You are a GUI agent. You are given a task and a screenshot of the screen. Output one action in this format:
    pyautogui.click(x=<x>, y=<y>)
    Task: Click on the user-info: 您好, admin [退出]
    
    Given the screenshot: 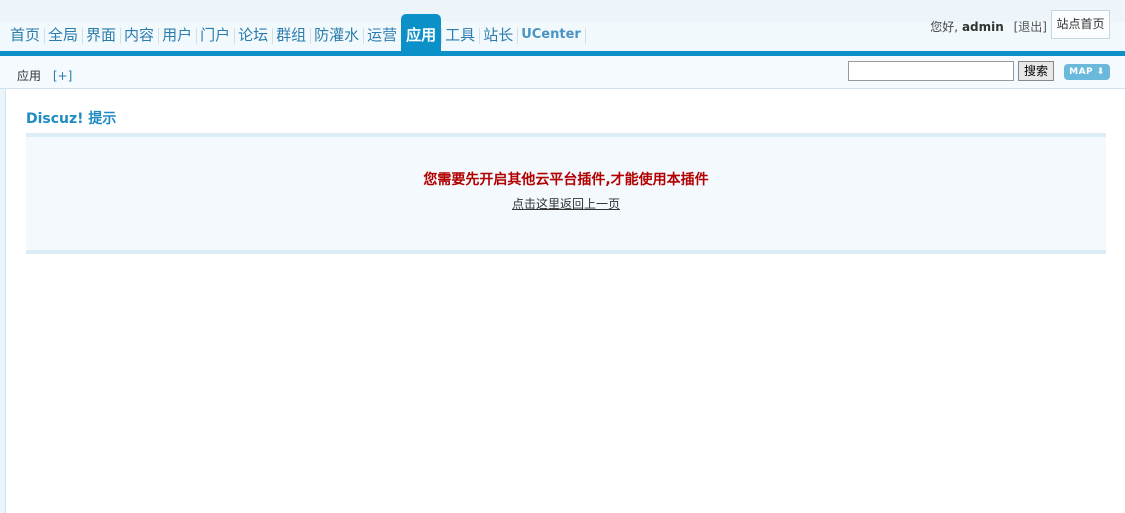 What is the action you would take?
    pyautogui.click(x=988, y=26)
    